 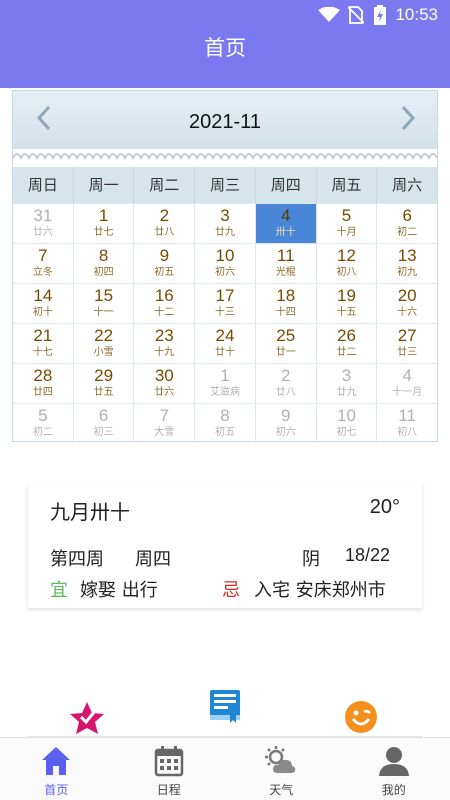 I want to click on lunar-day: 廿一, so click(x=285, y=352).